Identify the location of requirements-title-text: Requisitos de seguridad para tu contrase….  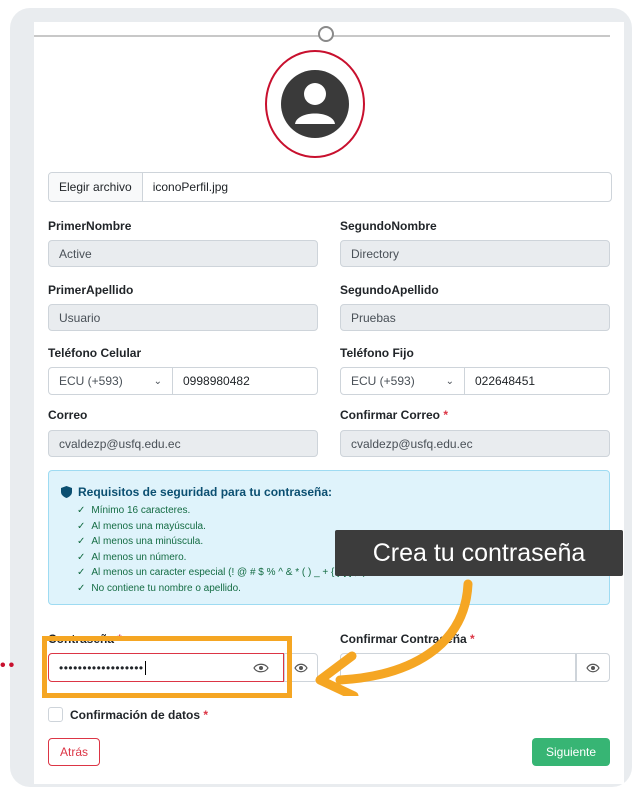
(205, 492).